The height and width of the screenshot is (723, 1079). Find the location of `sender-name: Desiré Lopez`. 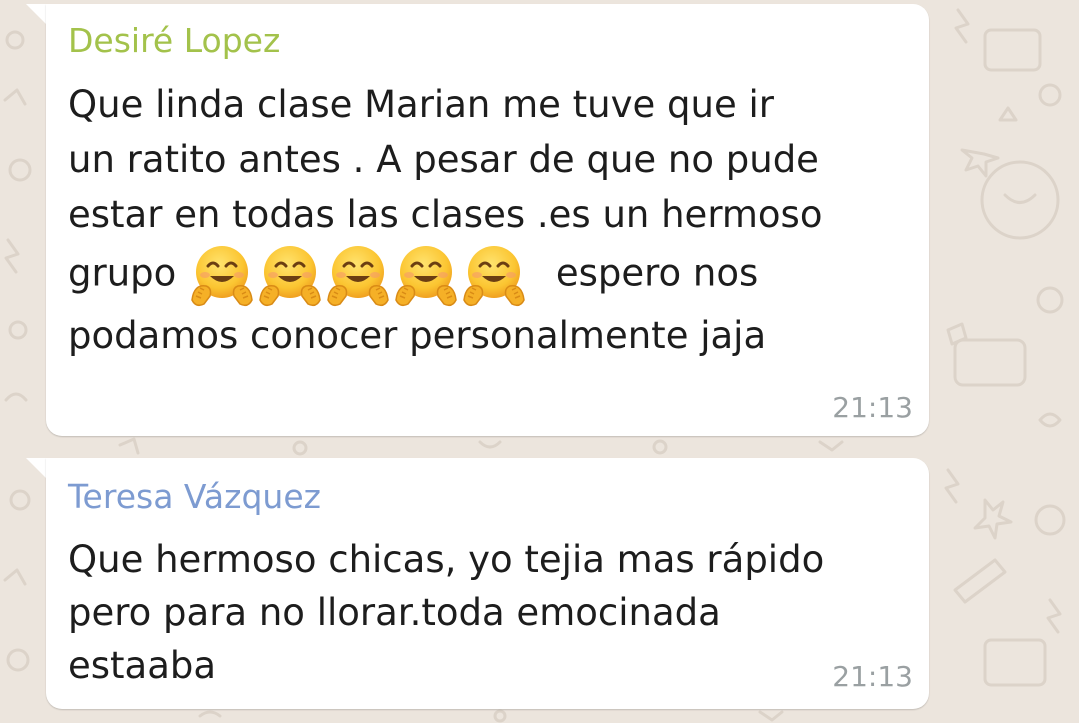

sender-name: Desiré Lopez is located at coordinates (174, 41).